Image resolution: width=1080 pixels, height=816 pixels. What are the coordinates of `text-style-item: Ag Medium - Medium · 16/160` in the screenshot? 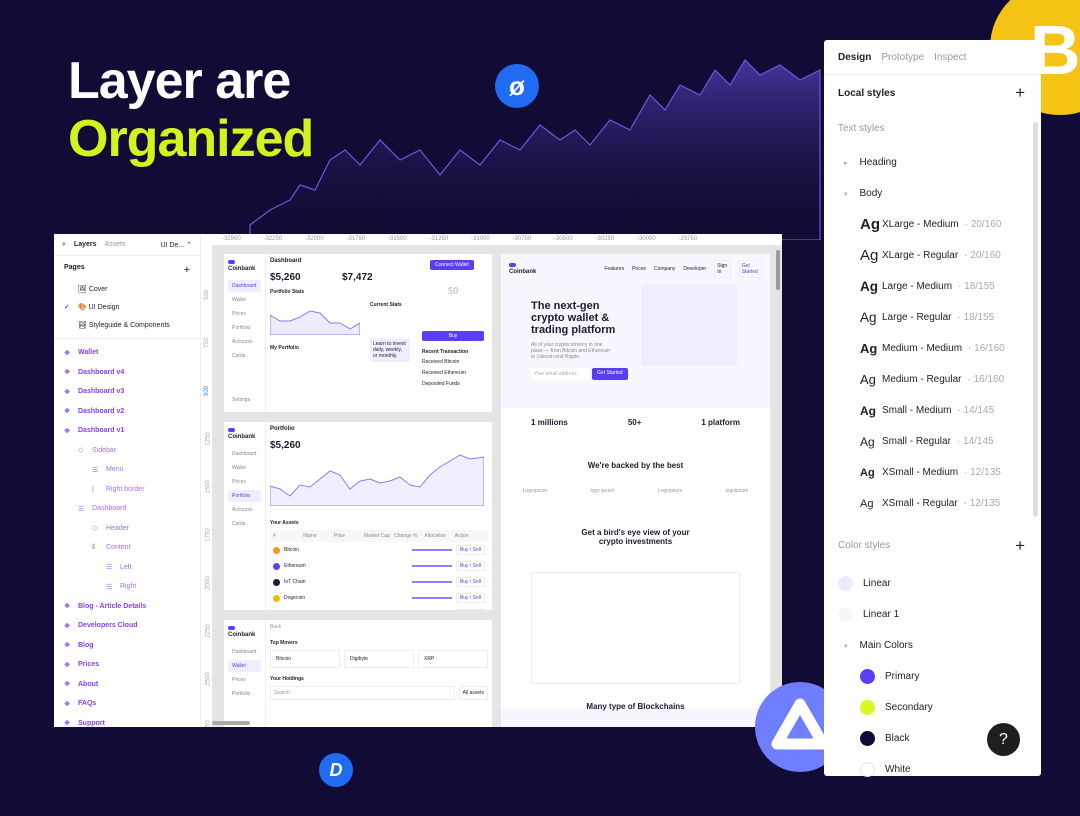 It's located at (932, 348).